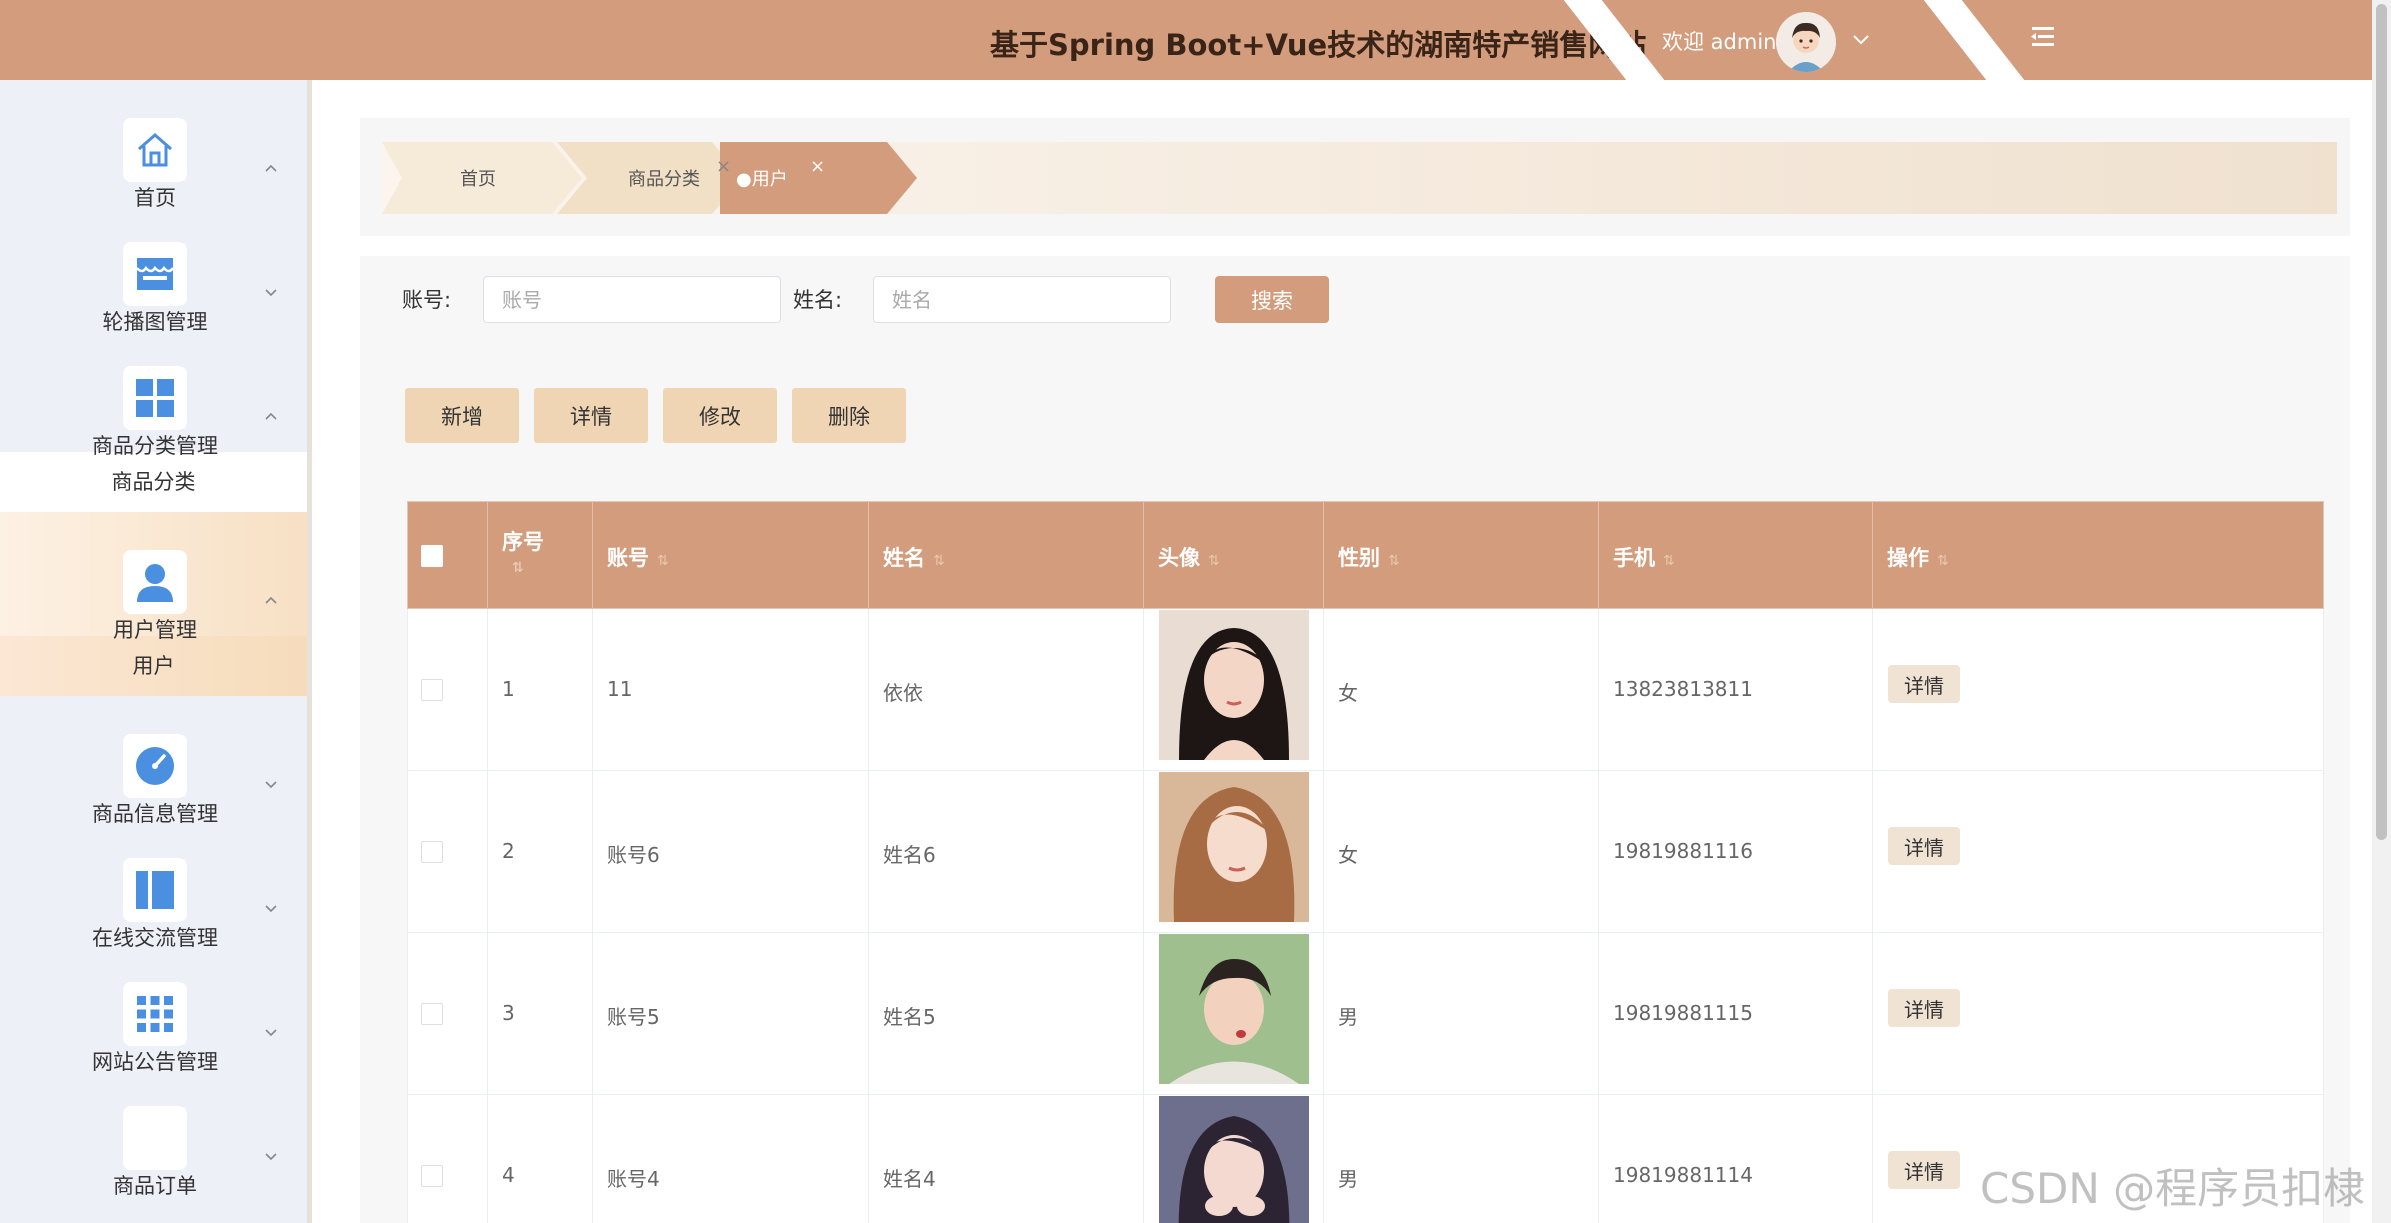  What do you see at coordinates (909, 1017) in the screenshot?
I see `row-name: 姓名5` at bounding box center [909, 1017].